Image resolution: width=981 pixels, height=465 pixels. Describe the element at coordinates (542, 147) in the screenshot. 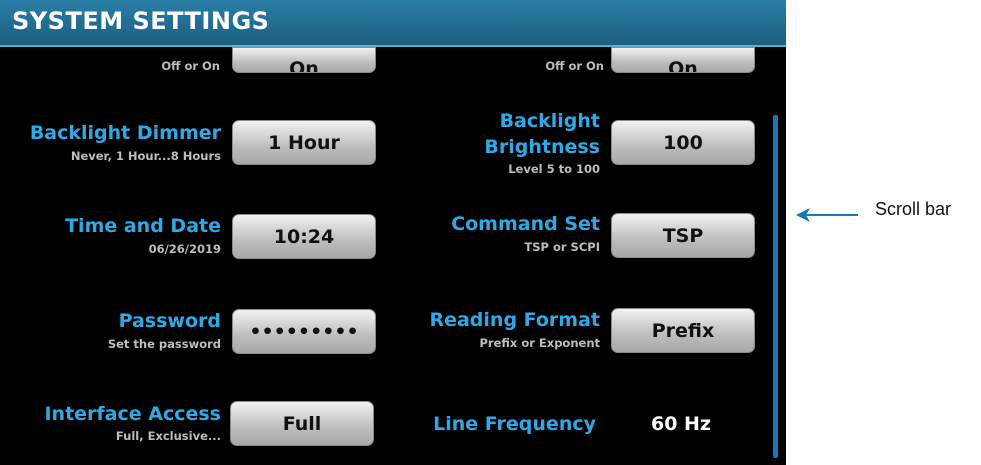

I see `backlight-brightness-label-line2: Brightness` at that location.